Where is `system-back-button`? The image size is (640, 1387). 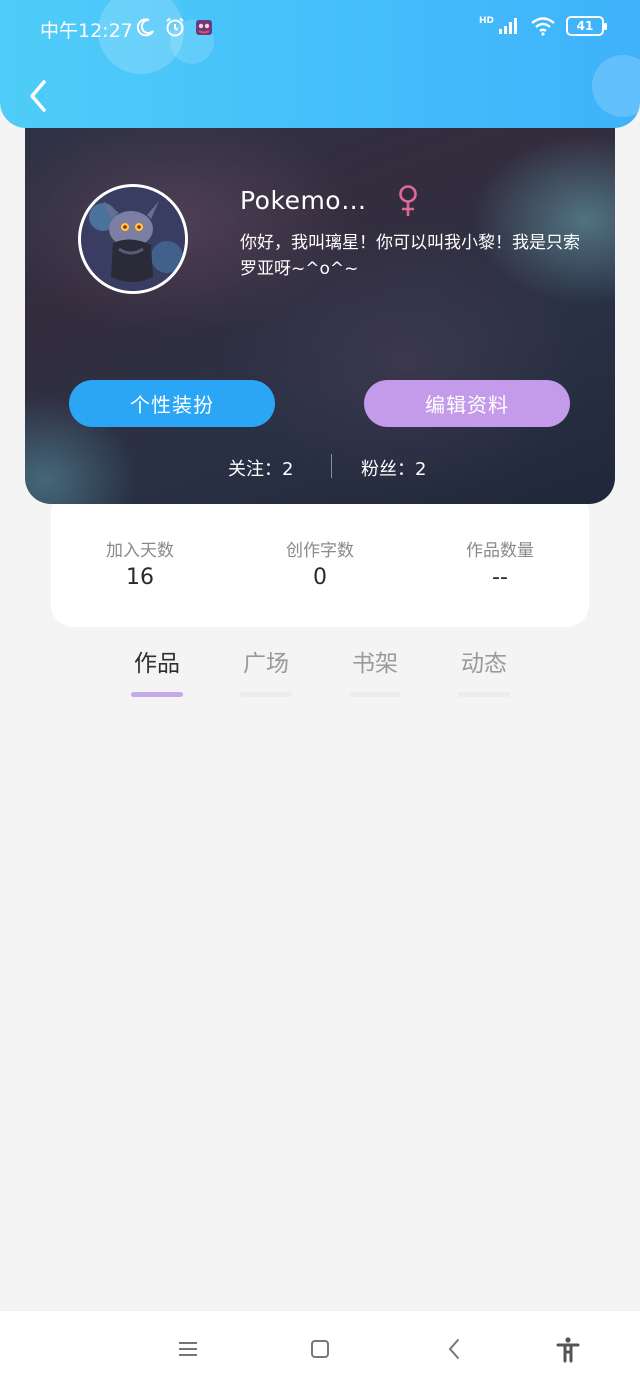
system-back-button is located at coordinates (455, 1349).